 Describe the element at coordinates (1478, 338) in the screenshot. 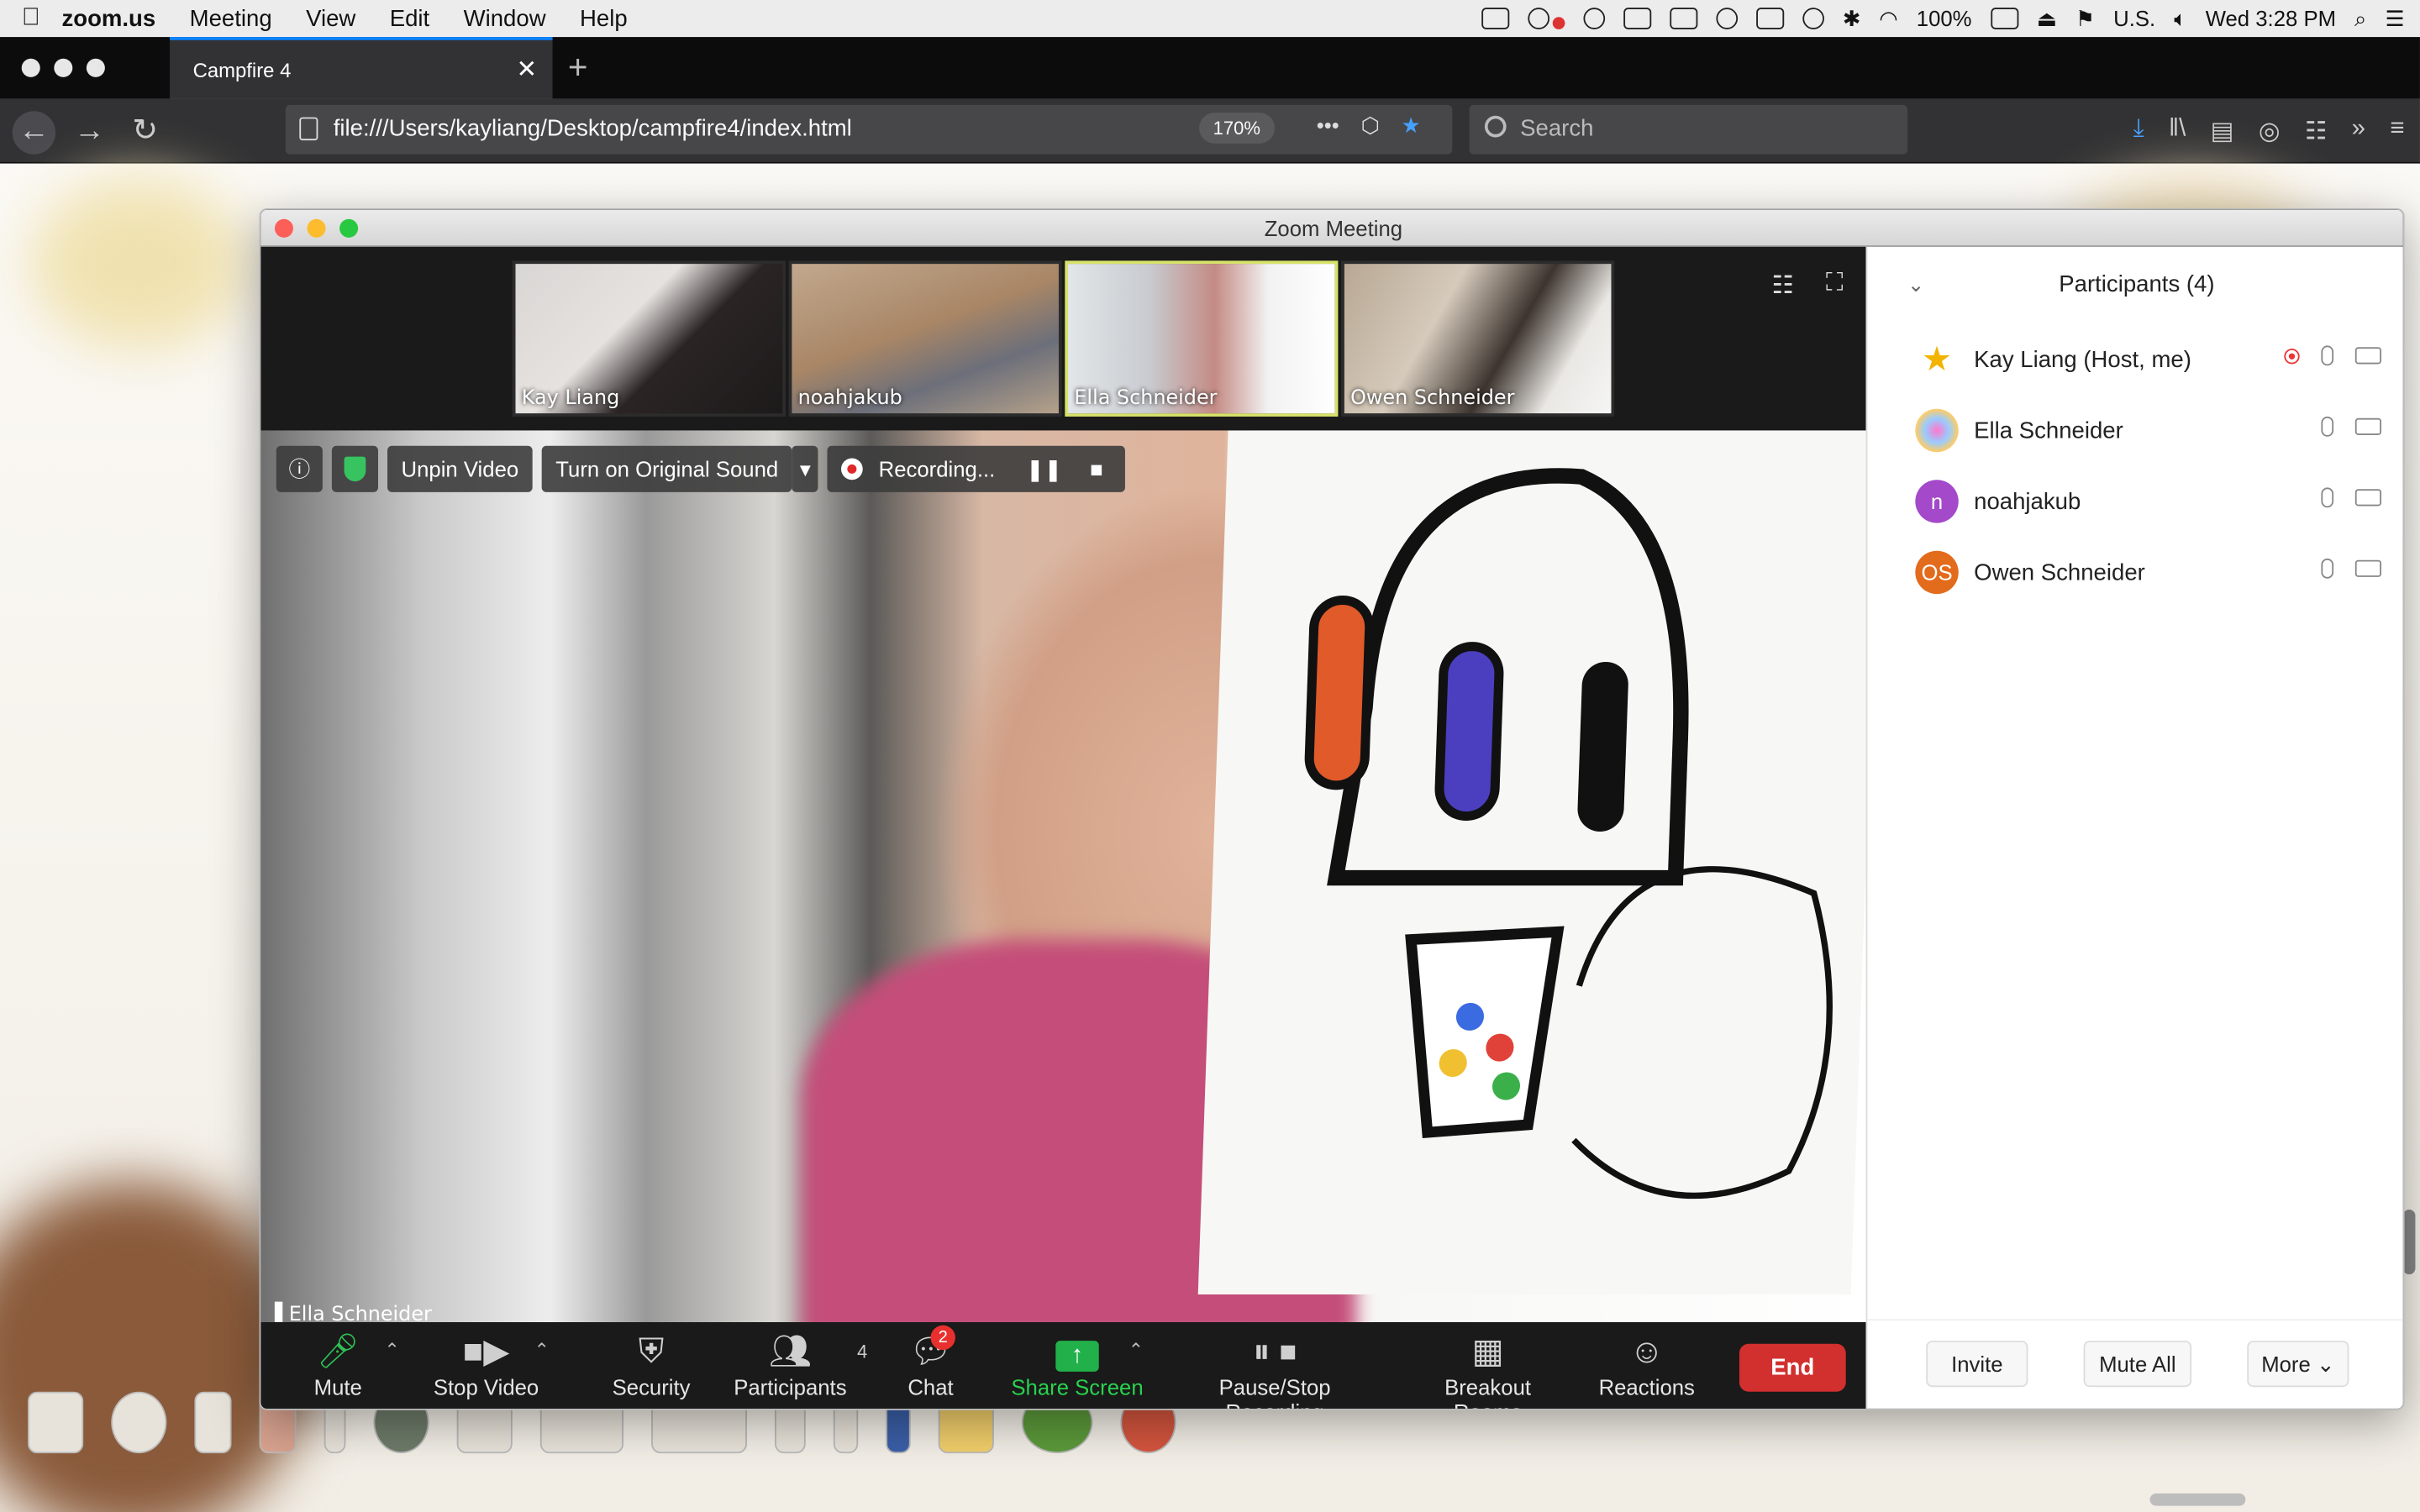

I see `participant-thumbnail: Owen Schneider` at that location.